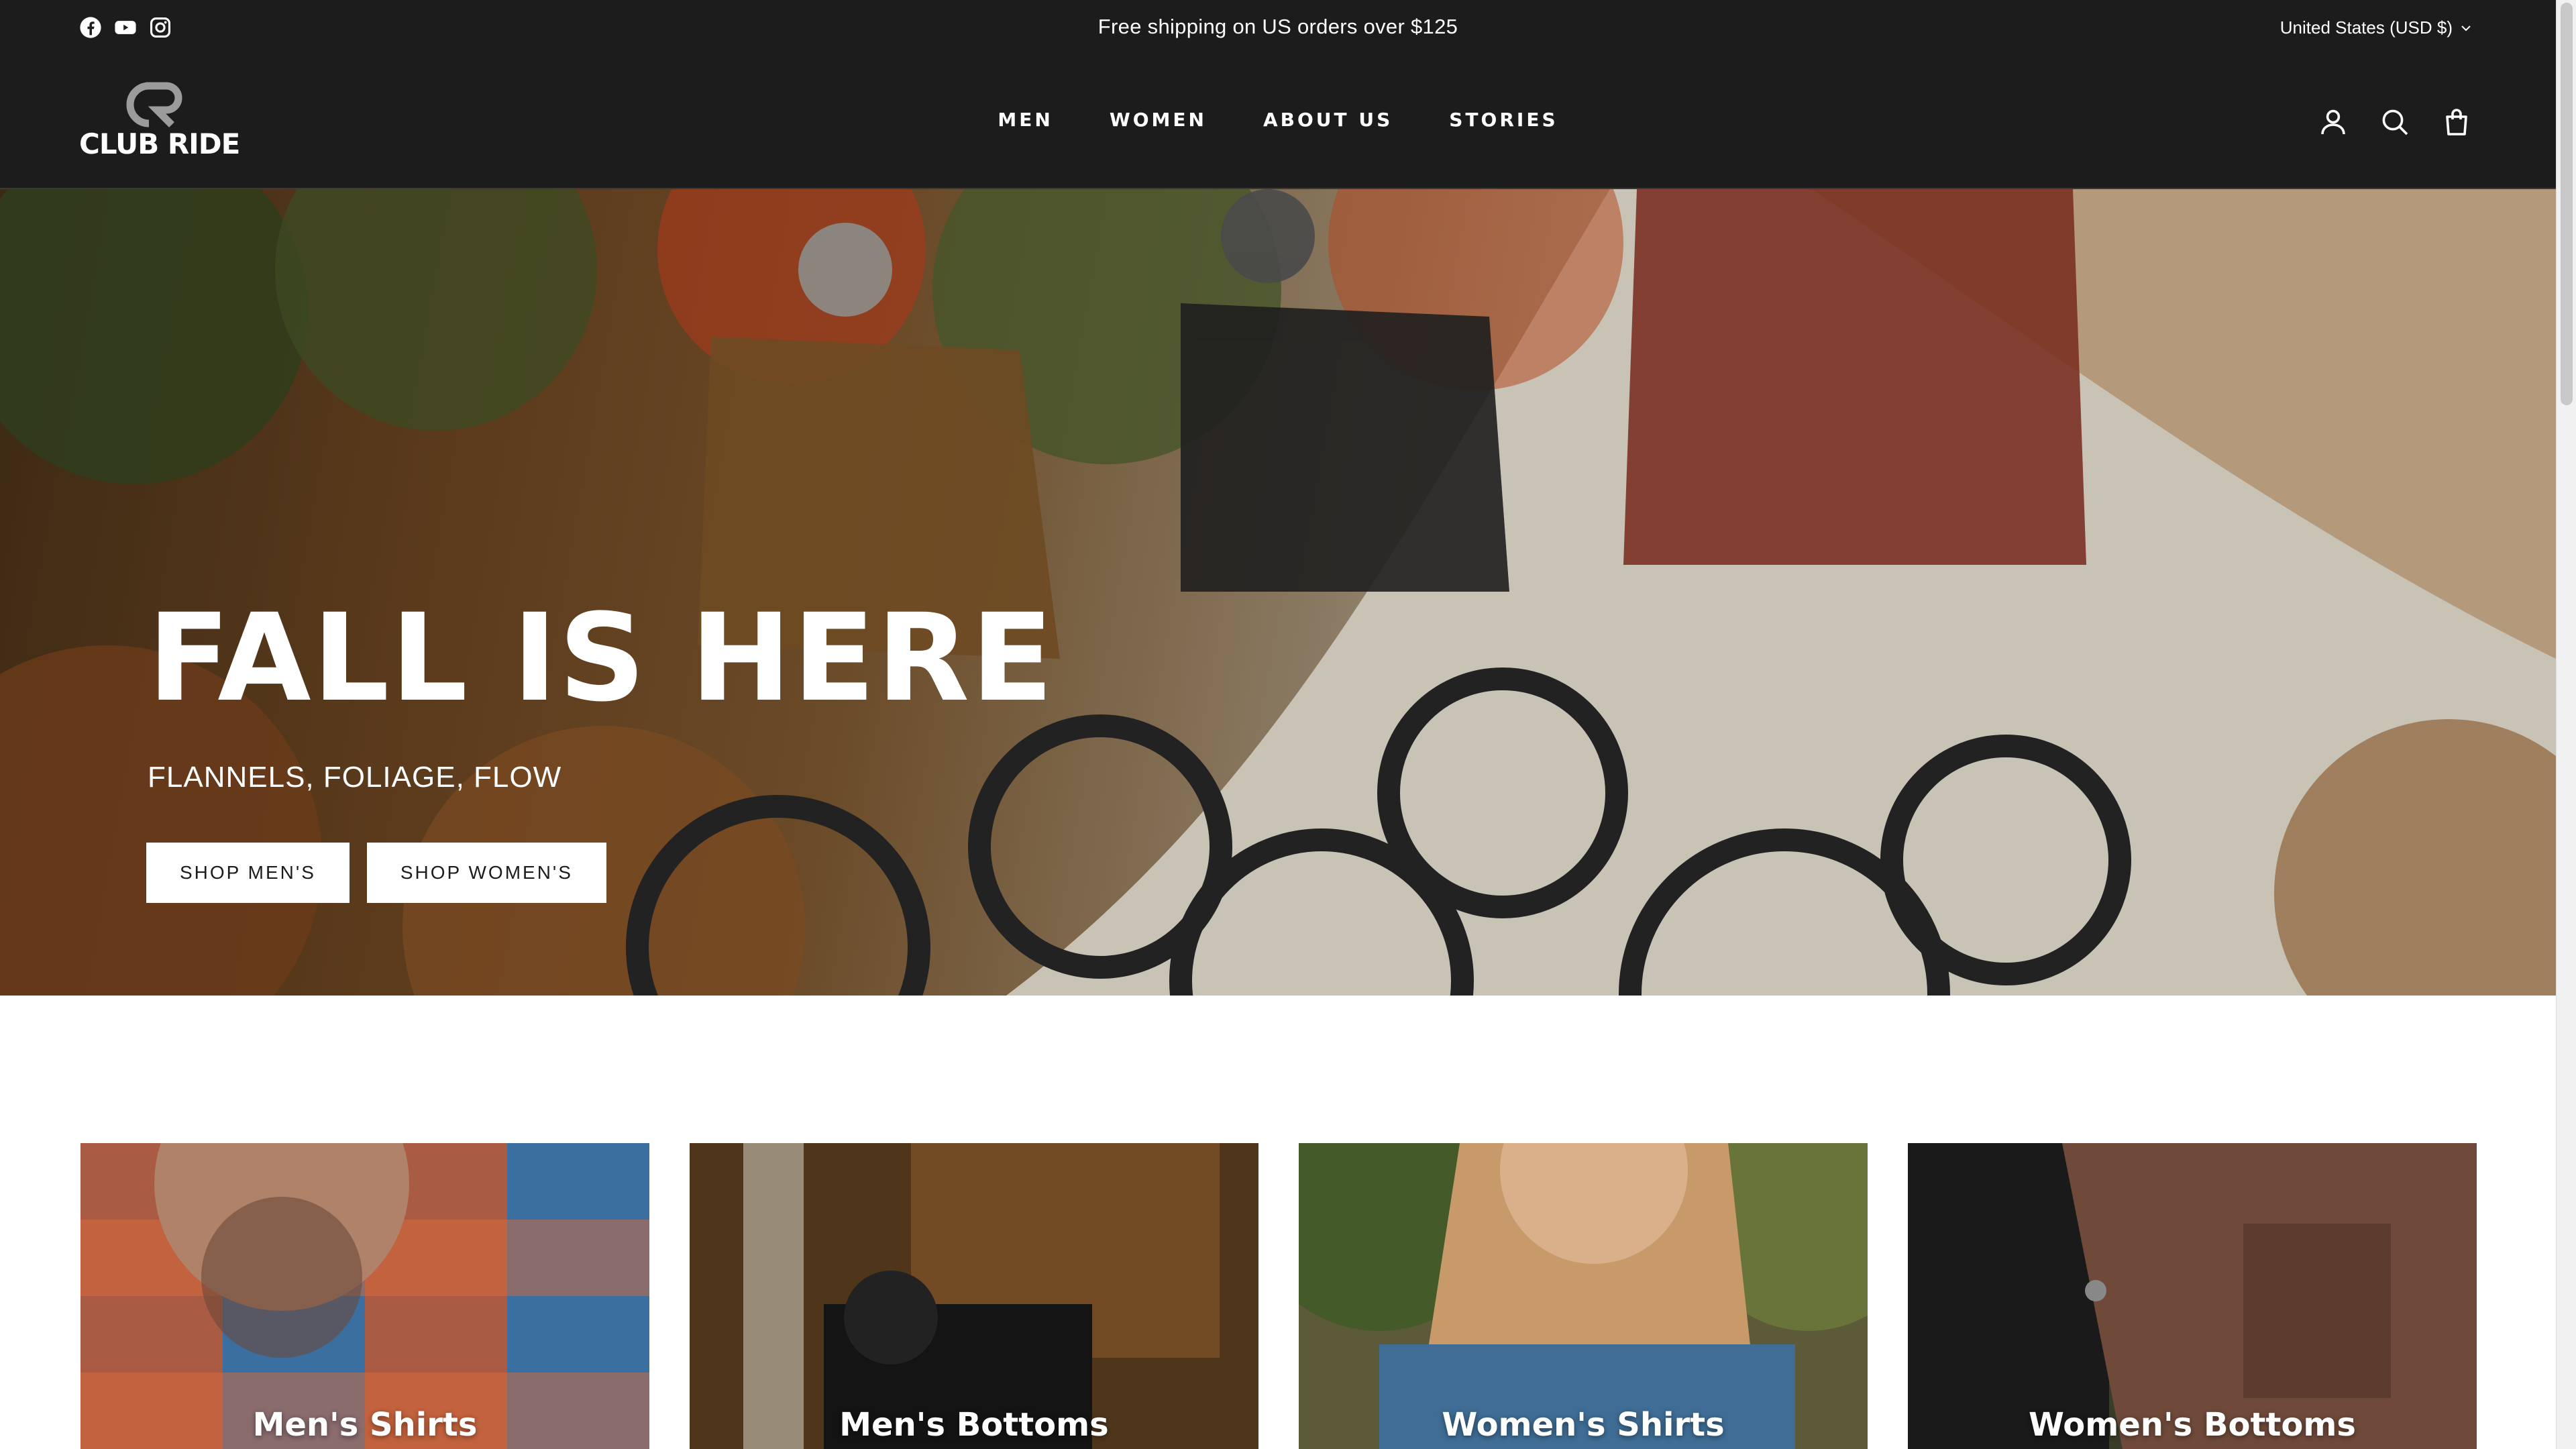  Describe the element at coordinates (2456, 122) in the screenshot. I see `cart-icon` at that location.